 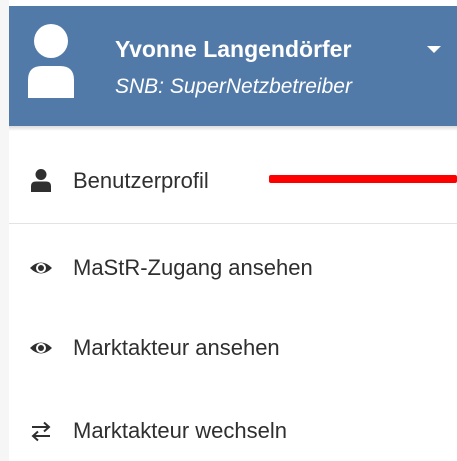 I want to click on menu-item-marktakteur-ansehen: Marktakteur ansehen, so click(x=233, y=348).